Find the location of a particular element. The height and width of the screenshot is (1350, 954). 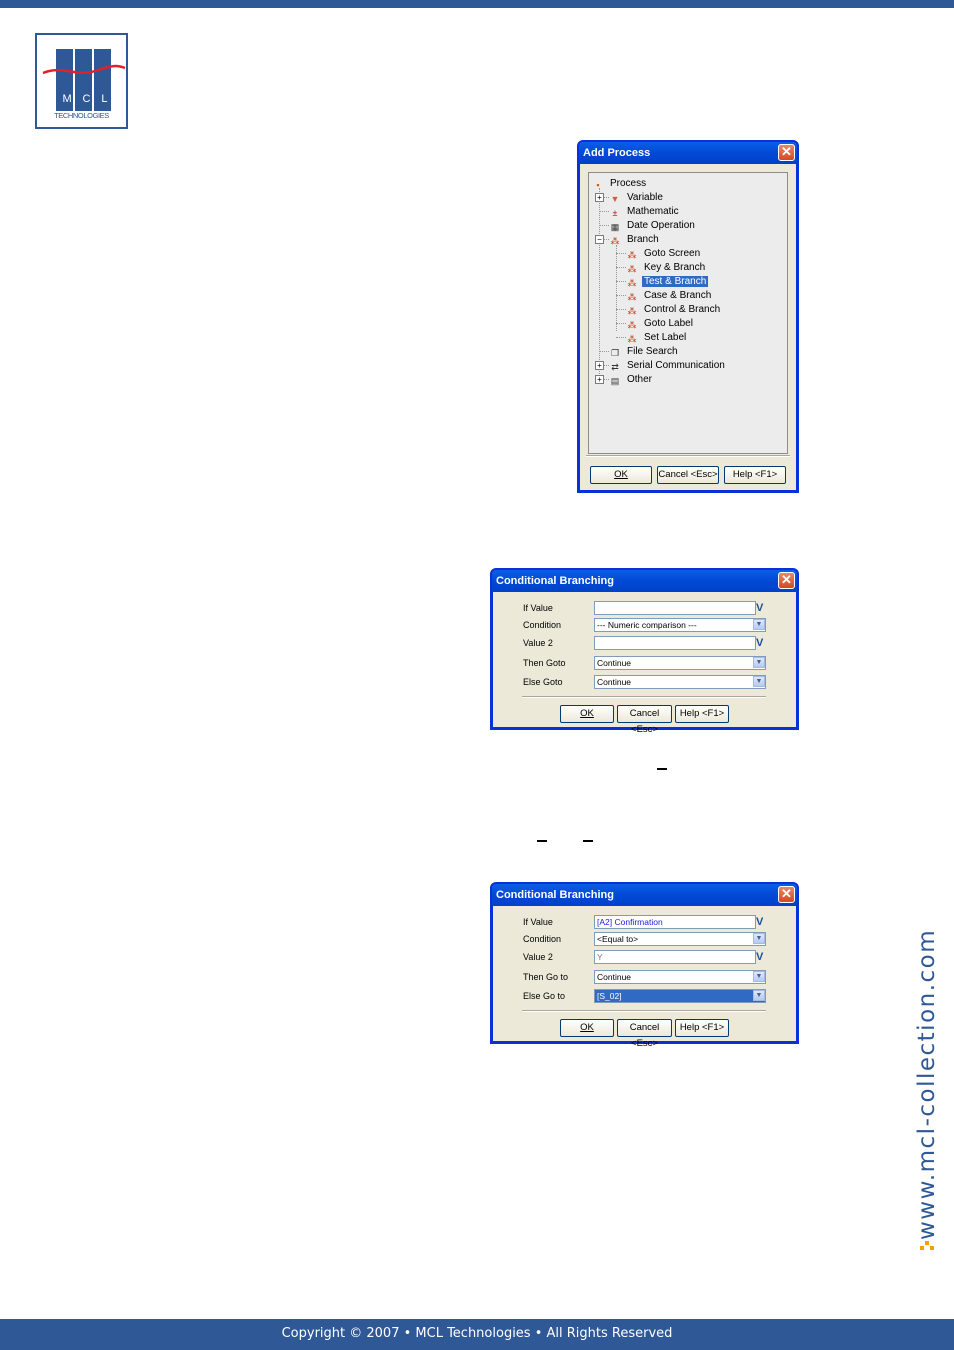

tree-item: ± Mathematic is located at coordinates (645, 211).